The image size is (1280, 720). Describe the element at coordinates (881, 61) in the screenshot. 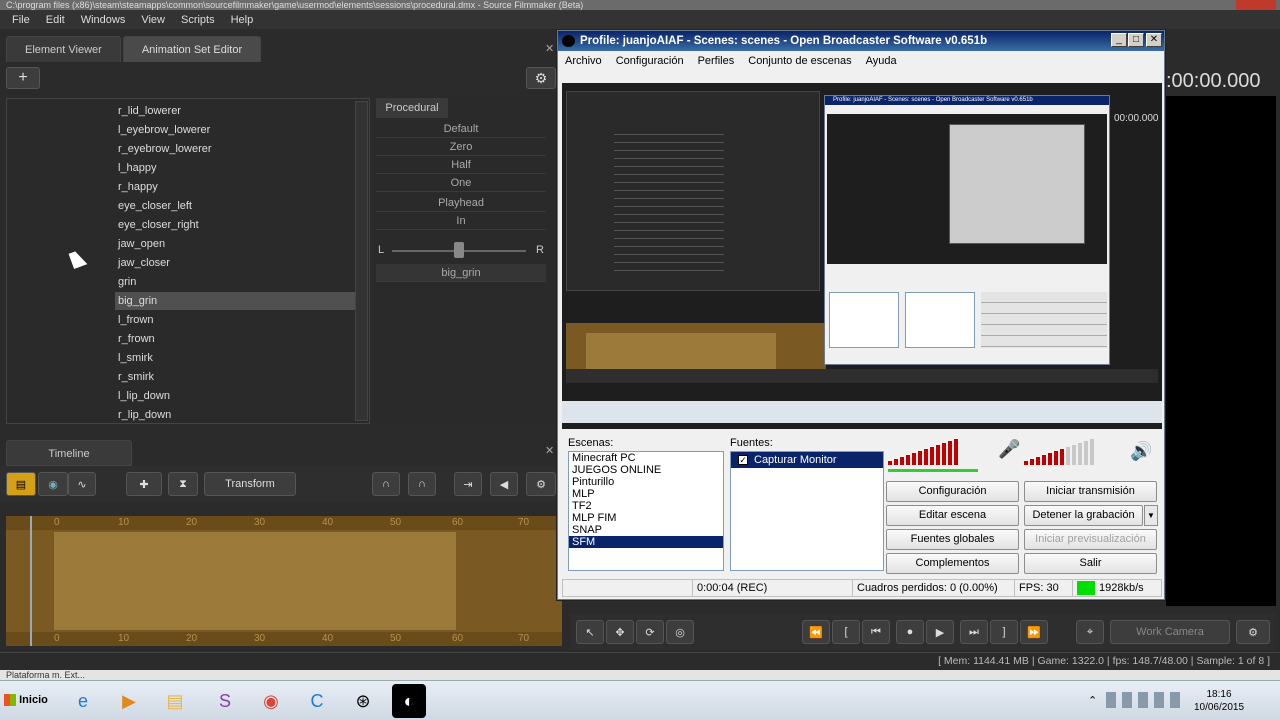

I see `menu-ayuda: Ayuda` at that location.